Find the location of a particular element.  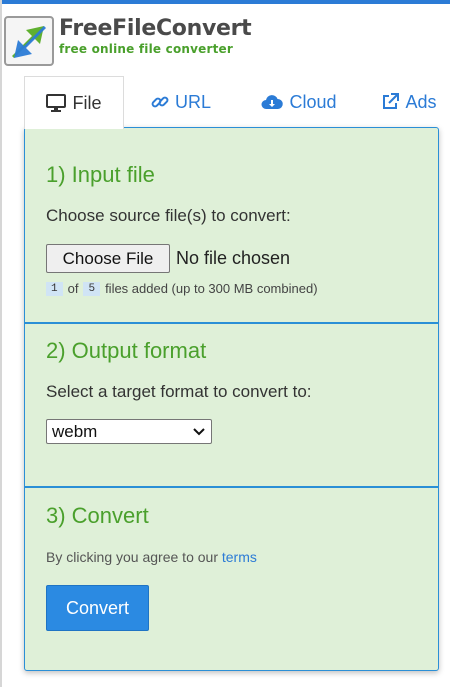

external-link-icon is located at coordinates (391, 101).